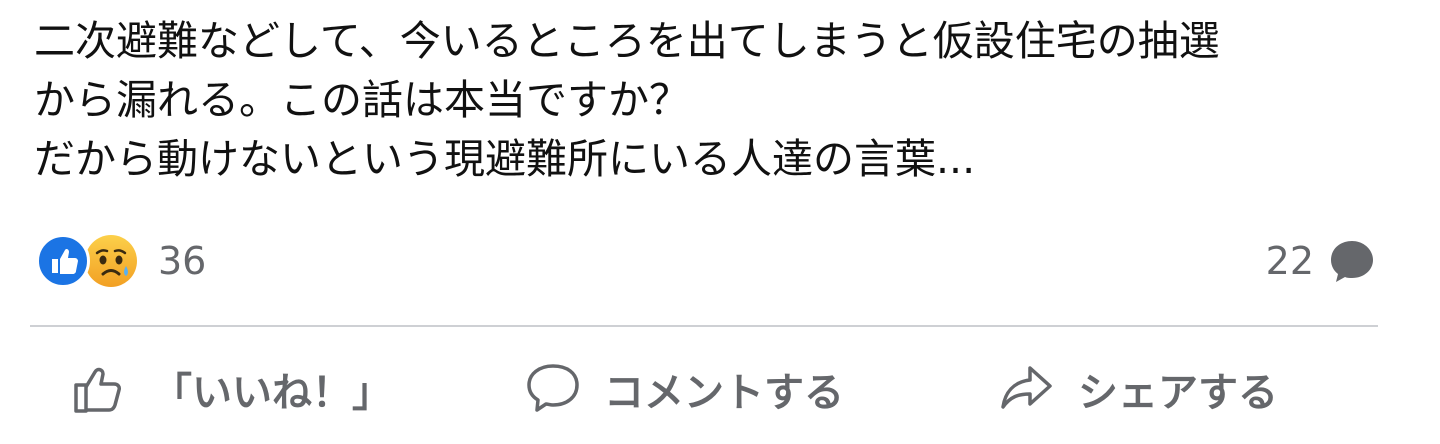 This screenshot has height=444, width=1440. What do you see at coordinates (362, 100) in the screenshot?
I see `post-text-line-2: から漏れる。この話は本当ですか？` at bounding box center [362, 100].